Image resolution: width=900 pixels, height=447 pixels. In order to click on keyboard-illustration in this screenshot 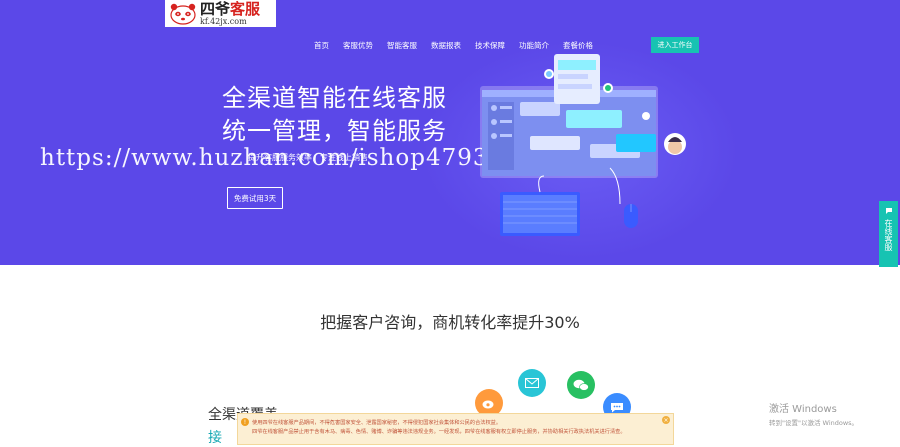, I will do `click(540, 214)`.